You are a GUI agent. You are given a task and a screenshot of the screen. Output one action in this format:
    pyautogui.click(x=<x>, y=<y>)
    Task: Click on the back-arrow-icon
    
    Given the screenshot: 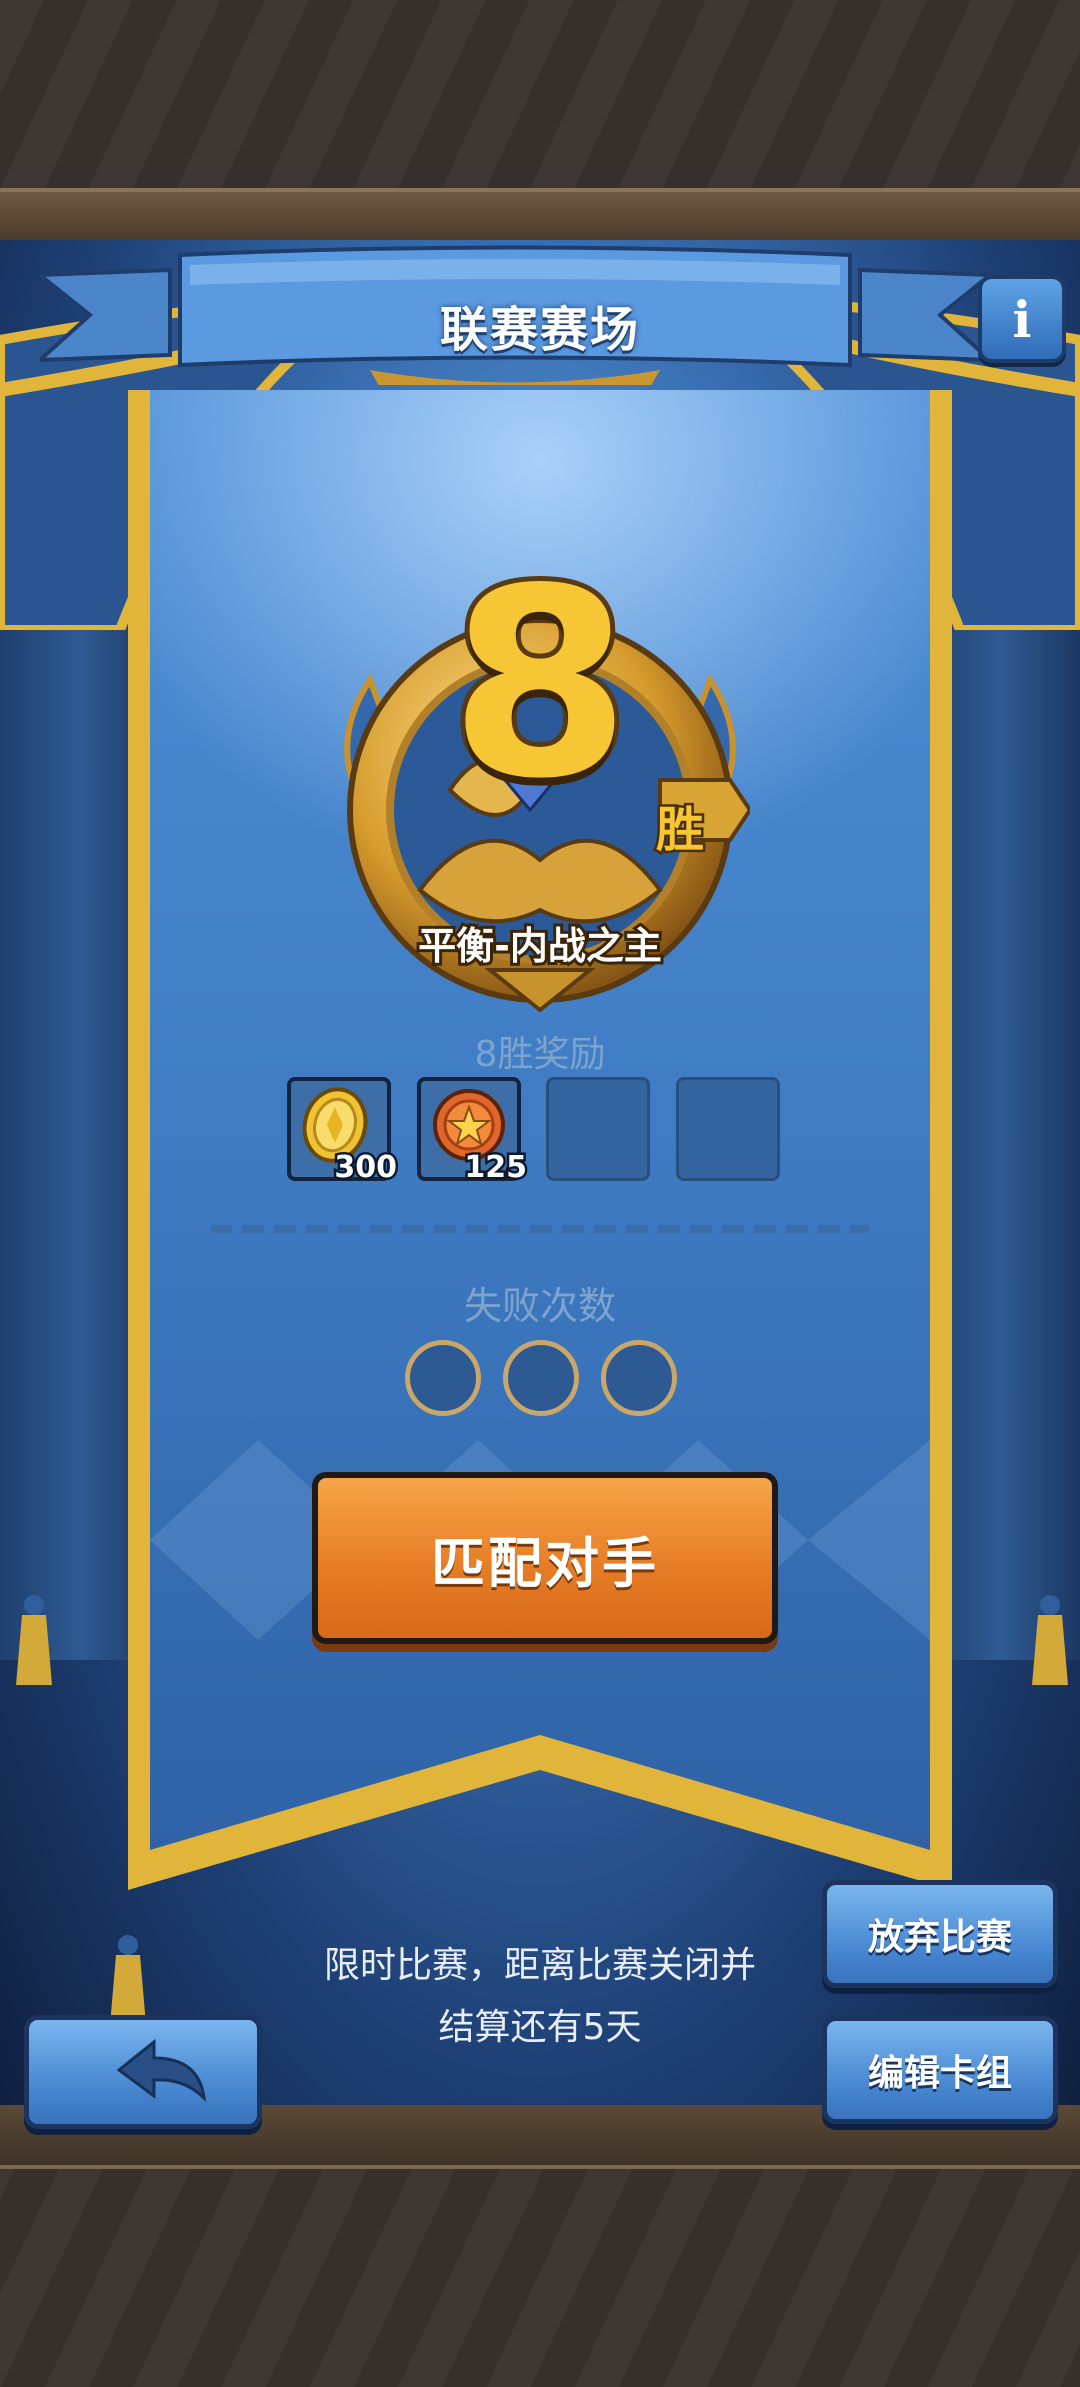 What is the action you would take?
    pyautogui.click(x=161, y=2070)
    